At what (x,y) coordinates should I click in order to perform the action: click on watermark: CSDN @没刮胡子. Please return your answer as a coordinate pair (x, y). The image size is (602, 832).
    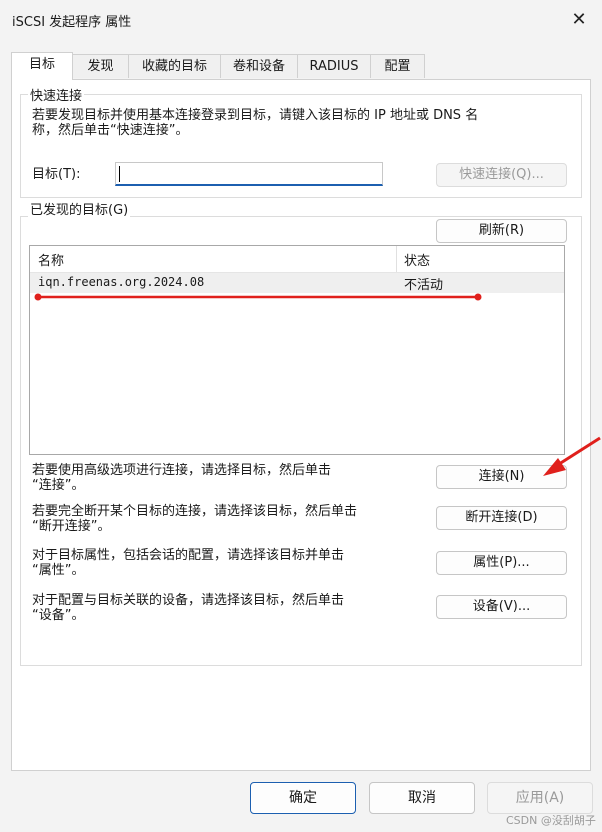
    Looking at the image, I should click on (551, 820).